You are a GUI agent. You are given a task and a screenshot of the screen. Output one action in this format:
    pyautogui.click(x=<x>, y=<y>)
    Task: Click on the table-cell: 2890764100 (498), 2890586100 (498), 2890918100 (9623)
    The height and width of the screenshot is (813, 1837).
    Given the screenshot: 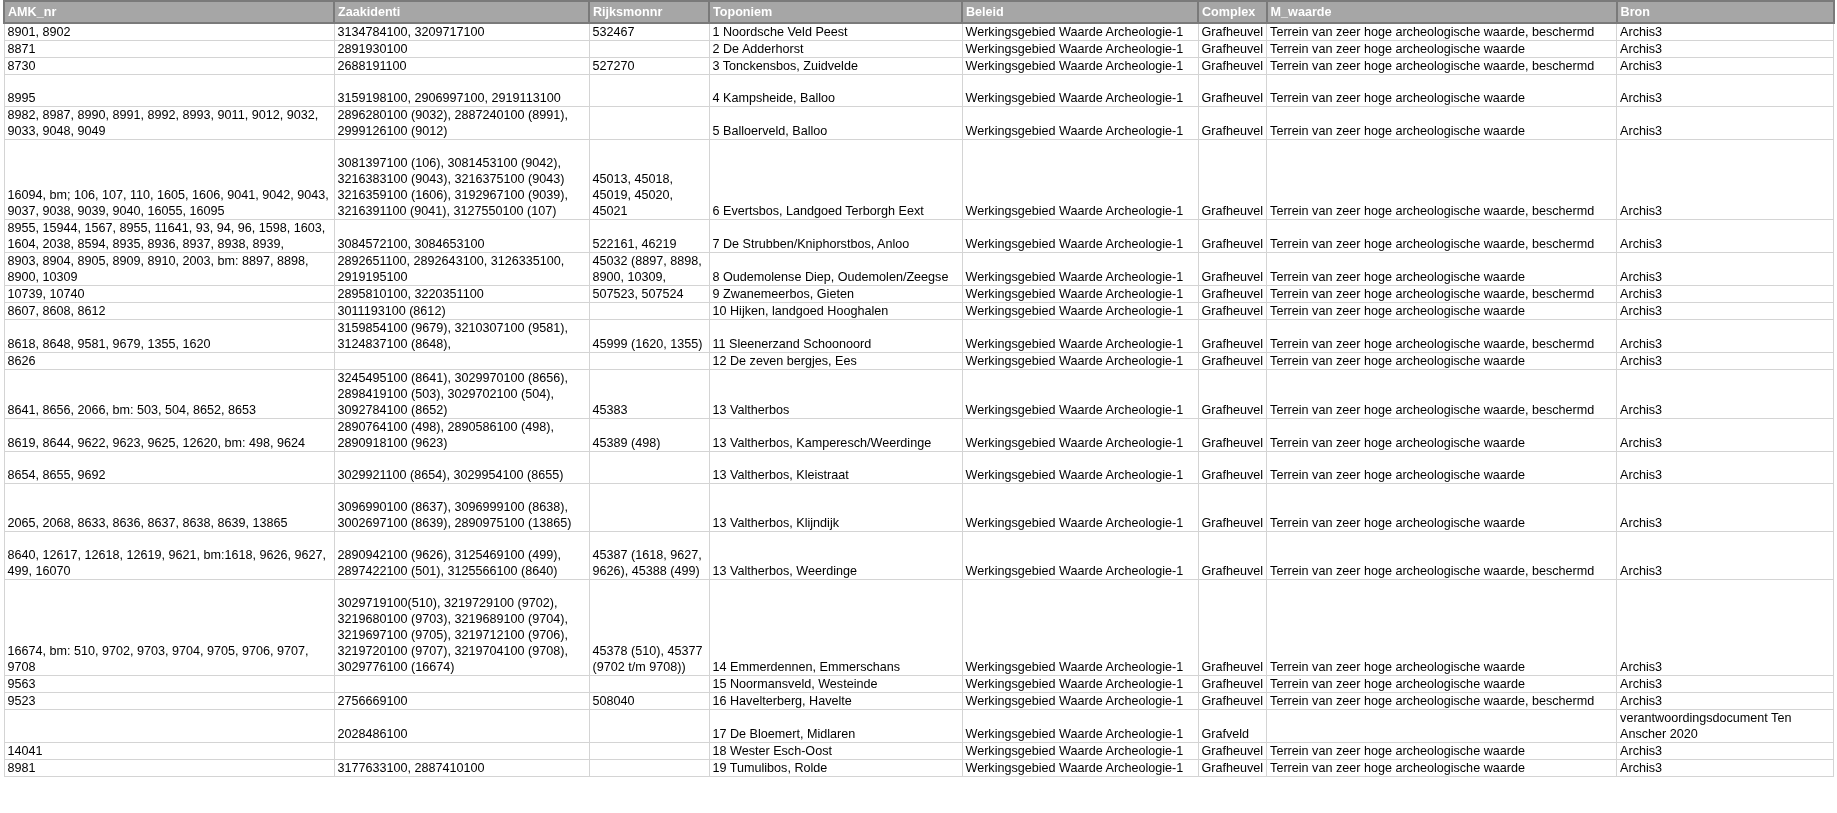 What is the action you would take?
    pyautogui.click(x=461, y=435)
    